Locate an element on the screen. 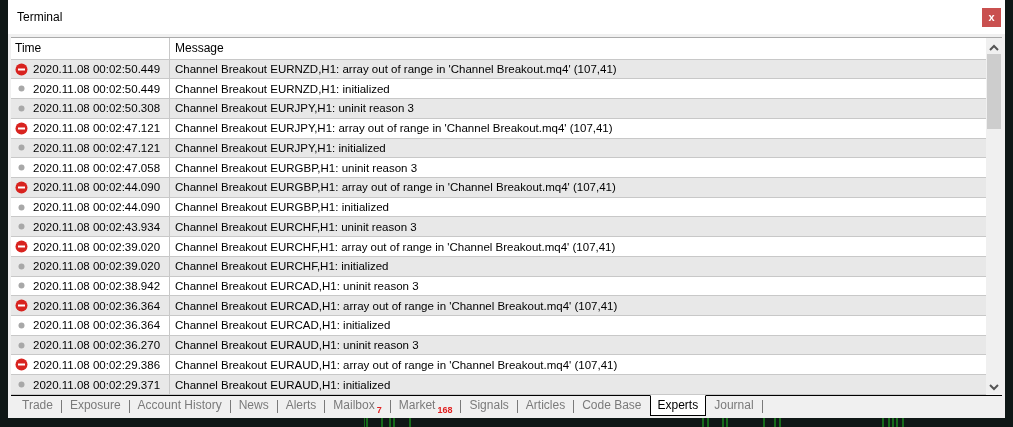 Image resolution: width=1013 pixels, height=427 pixels. close-button: x is located at coordinates (991, 17).